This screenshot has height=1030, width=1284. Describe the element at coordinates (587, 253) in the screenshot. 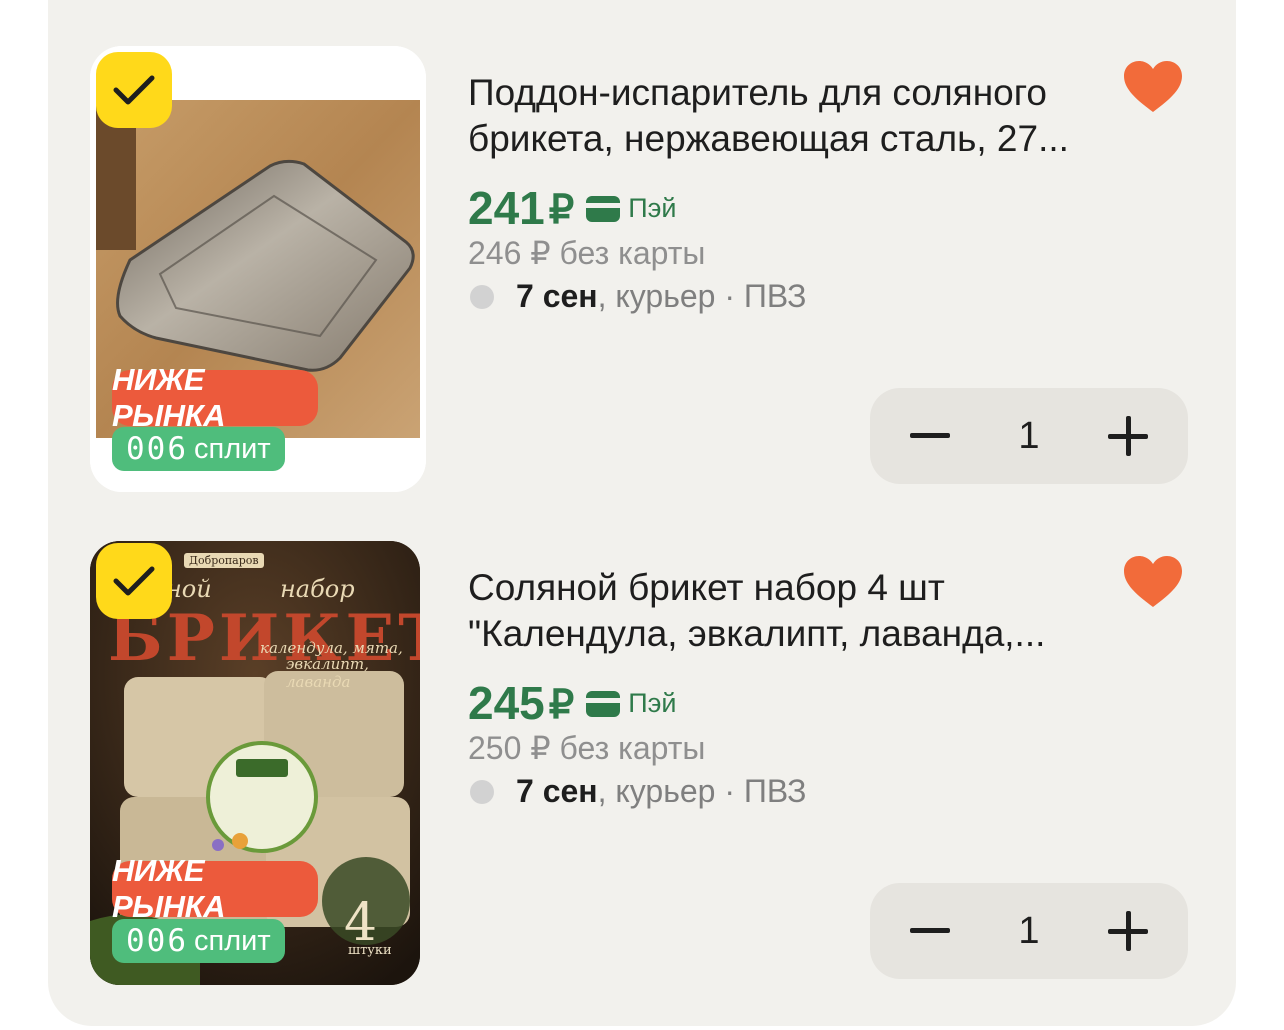

I see `price-without-card: 246 ₽ без карты` at that location.